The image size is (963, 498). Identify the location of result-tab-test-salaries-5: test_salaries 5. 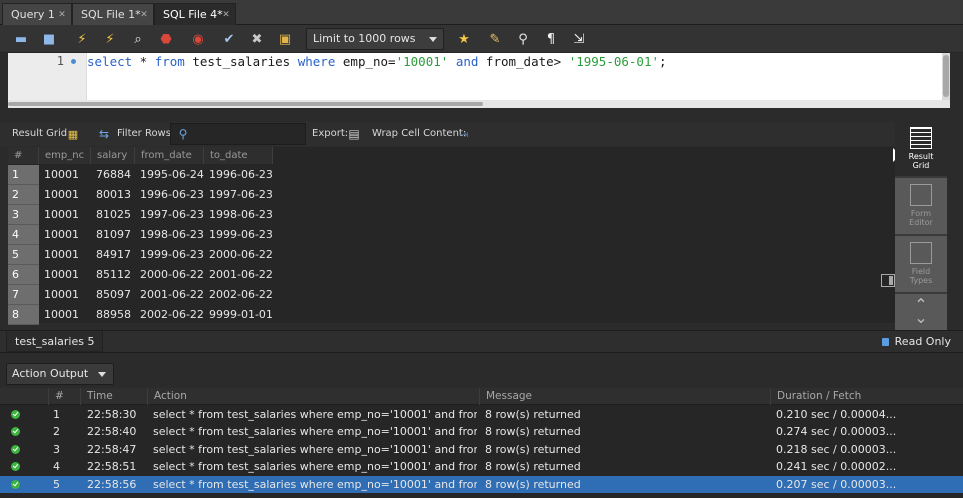
(55, 341).